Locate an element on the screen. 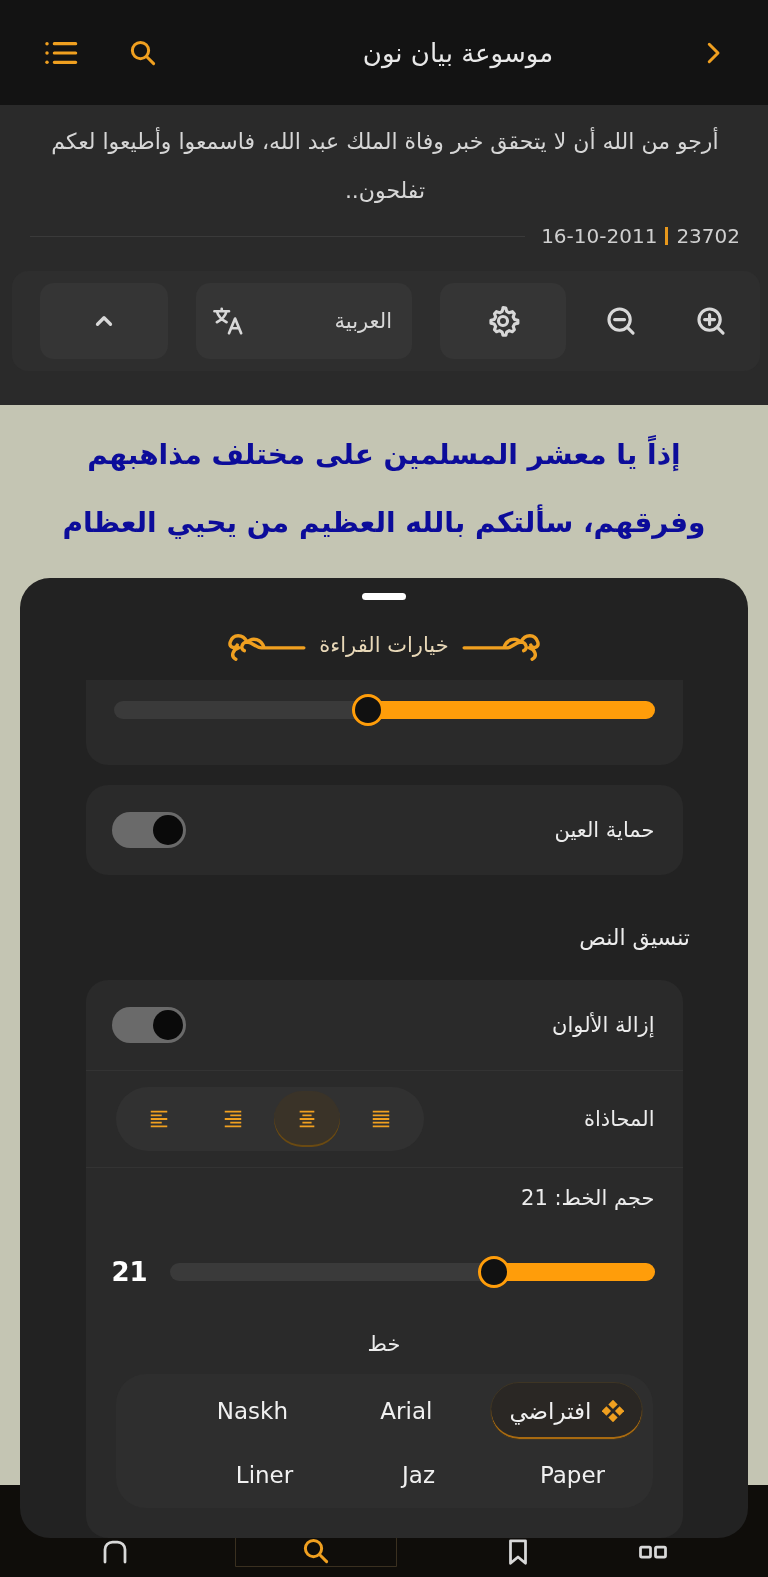 Image resolution: width=768 pixels, height=1577 pixels. font-size-label: حجم الخط: 21 is located at coordinates (588, 1198).